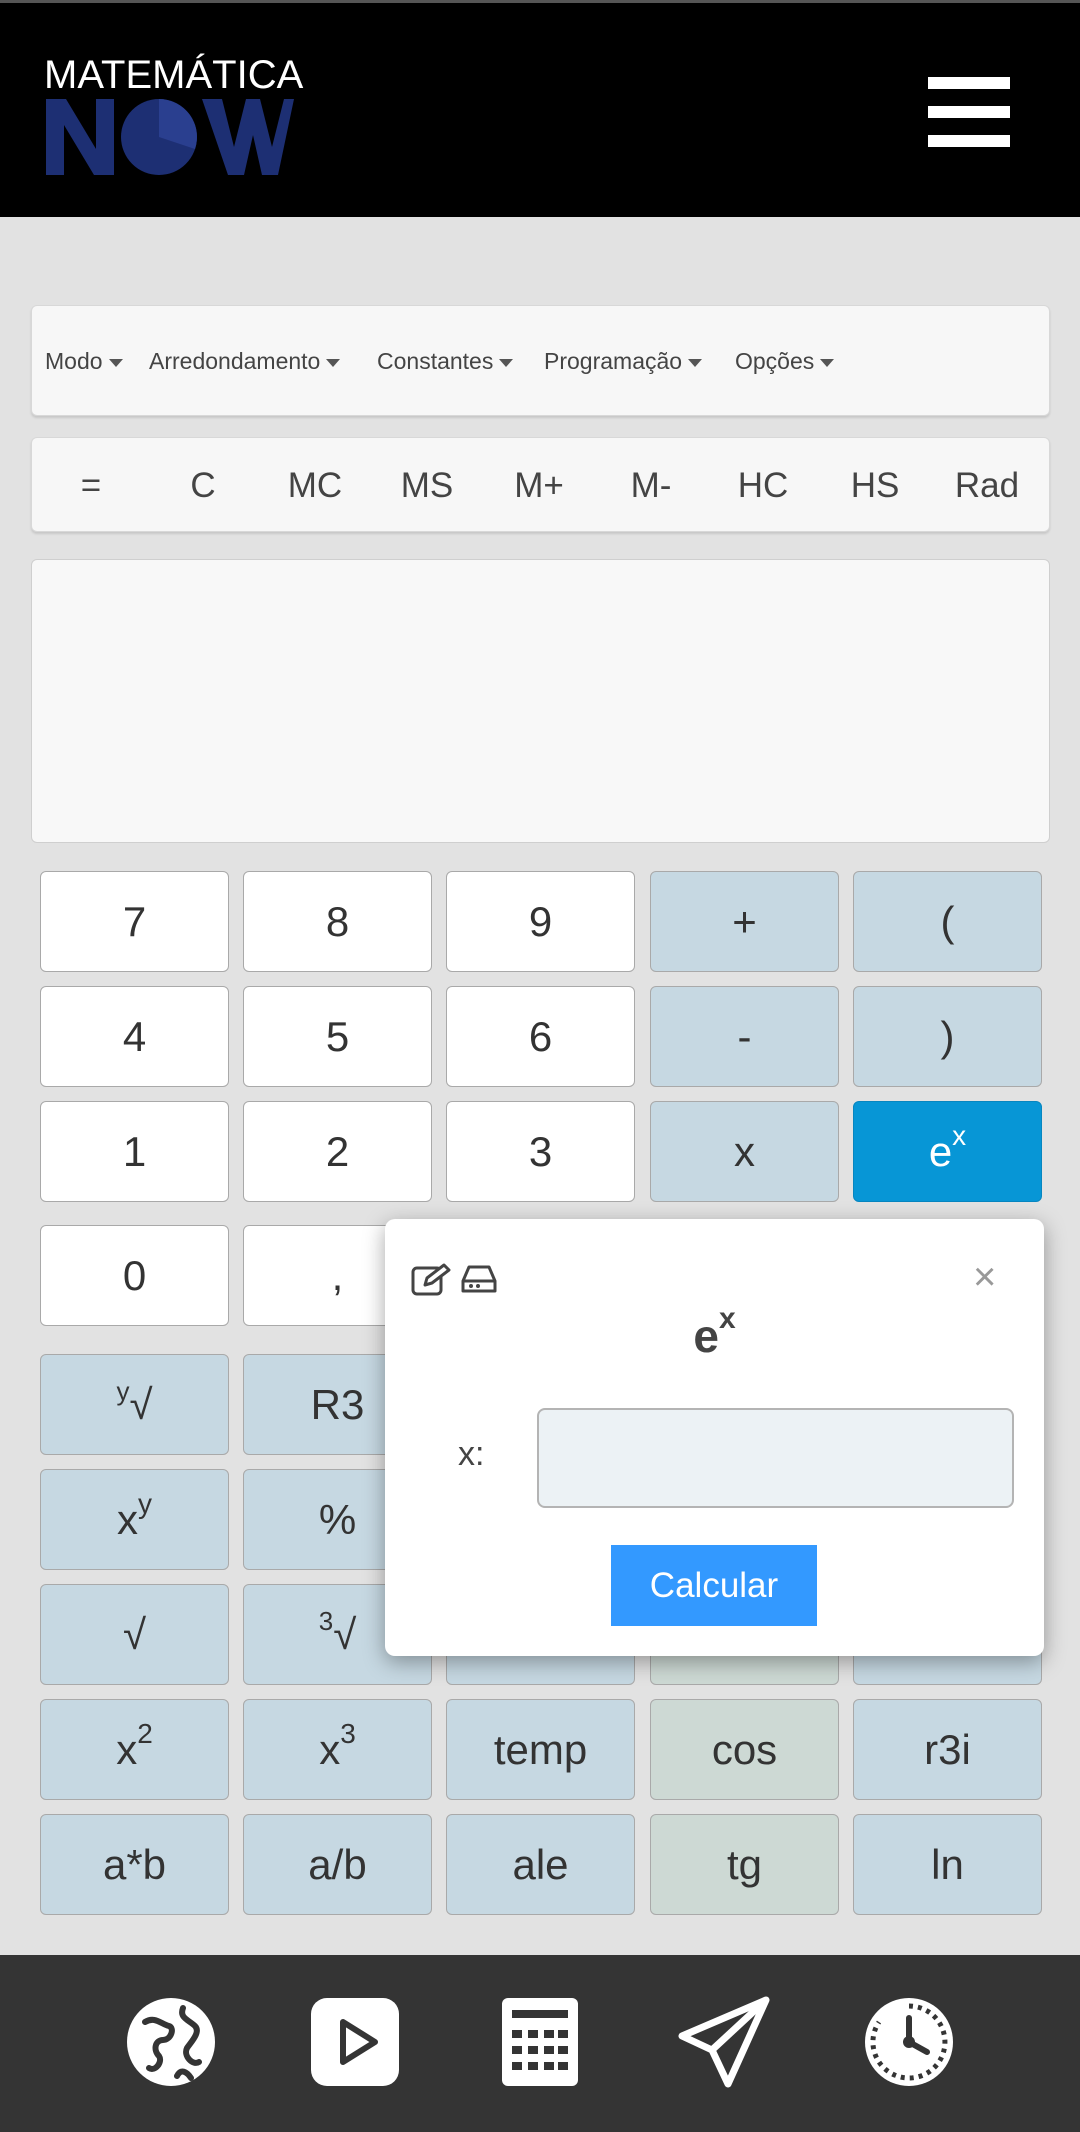 The width and height of the screenshot is (1080, 2132). I want to click on play-icon, so click(355, 2042).